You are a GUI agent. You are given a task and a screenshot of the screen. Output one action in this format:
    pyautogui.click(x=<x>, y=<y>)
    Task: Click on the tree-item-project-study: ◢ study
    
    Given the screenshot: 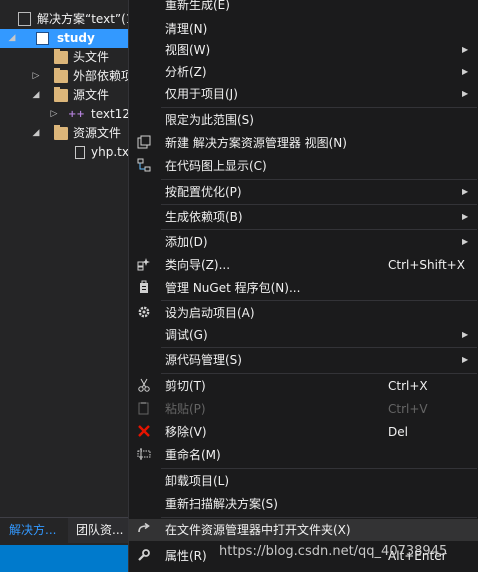 What is the action you would take?
    pyautogui.click(x=64, y=38)
    